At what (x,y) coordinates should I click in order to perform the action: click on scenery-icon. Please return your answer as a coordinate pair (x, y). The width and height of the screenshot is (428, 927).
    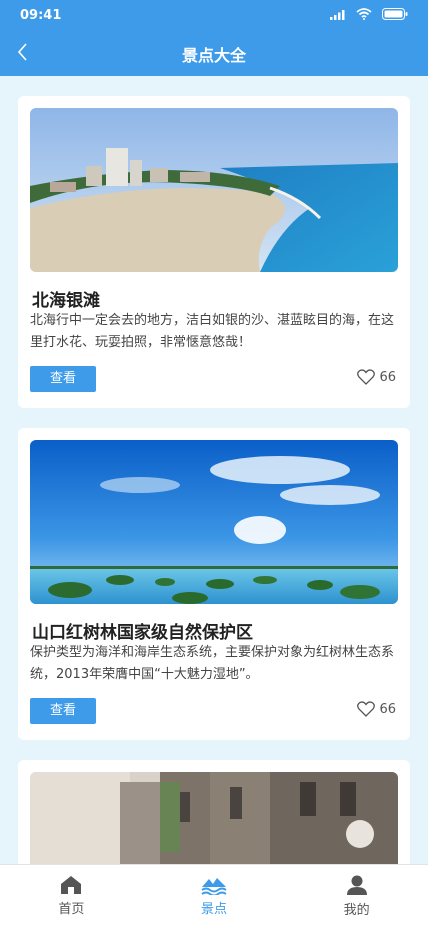
    Looking at the image, I should click on (214, 886).